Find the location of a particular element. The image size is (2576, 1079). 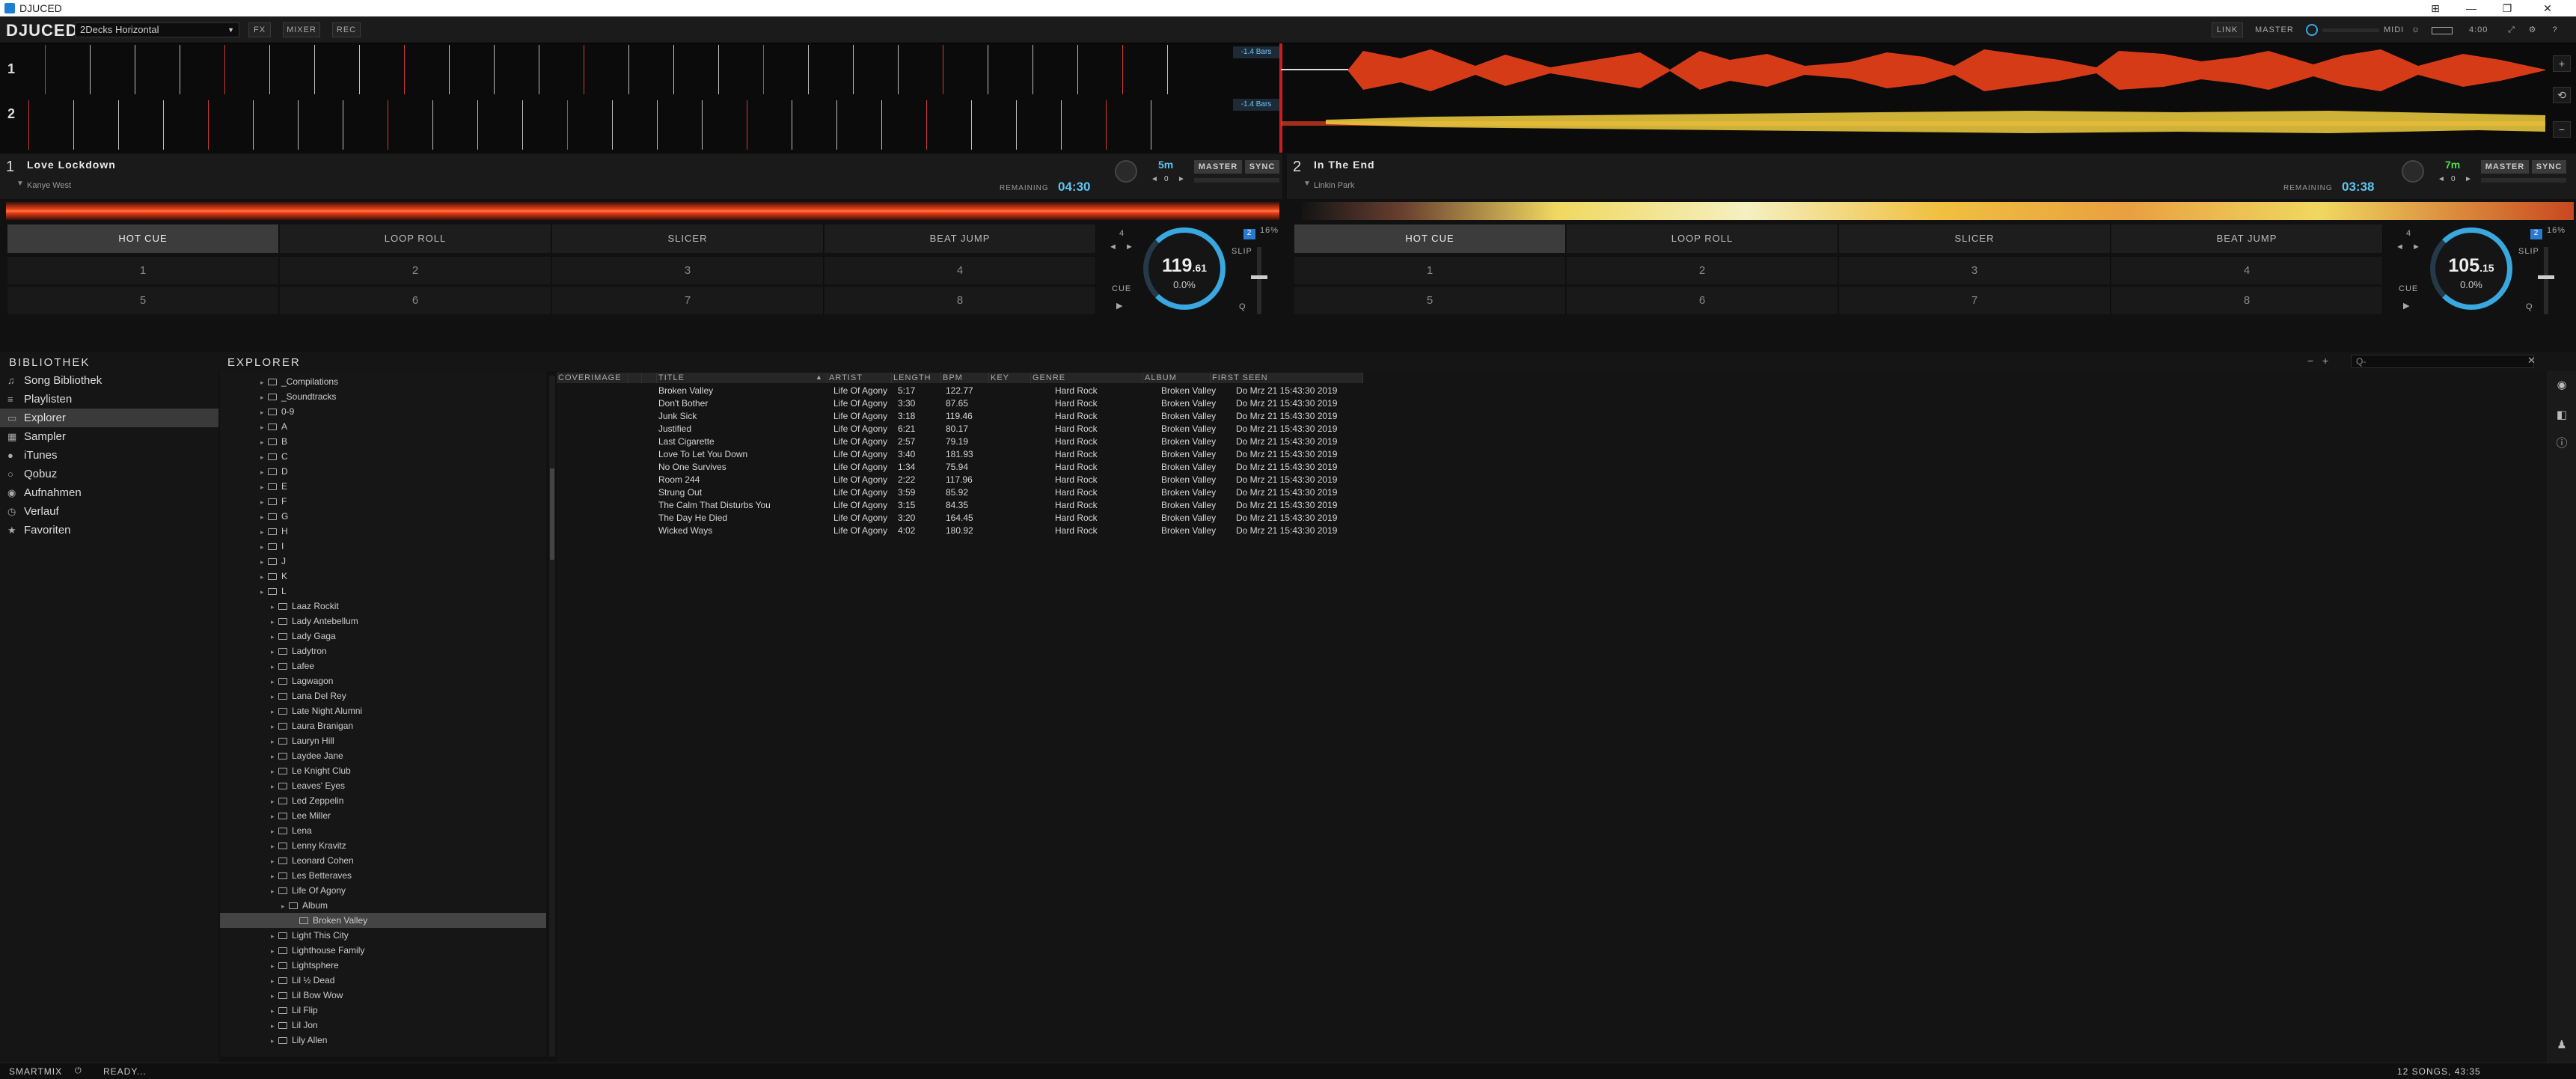

sidebar-item-qobuz: ○ Qobuz is located at coordinates (109, 474).